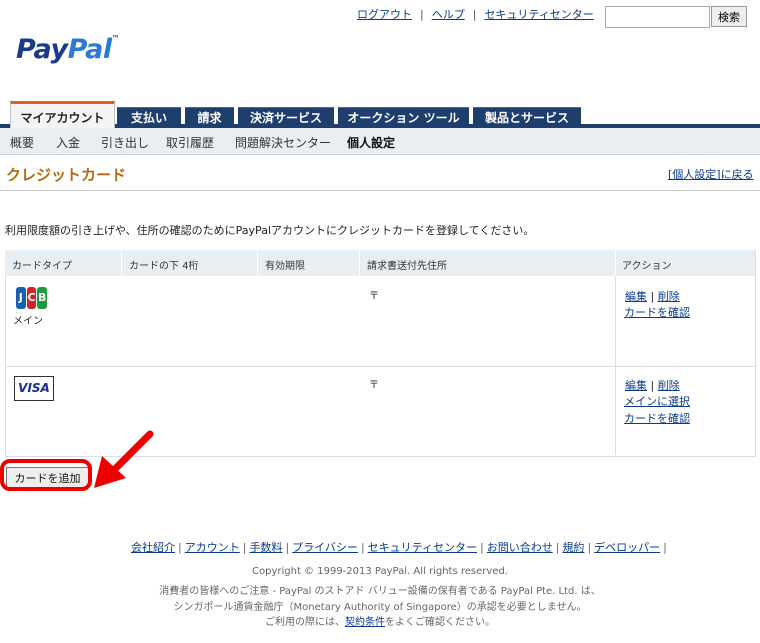 The height and width of the screenshot is (643, 760). Describe the element at coordinates (422, 547) in the screenshot. I see `footer-security: セキュリティセンター` at that location.